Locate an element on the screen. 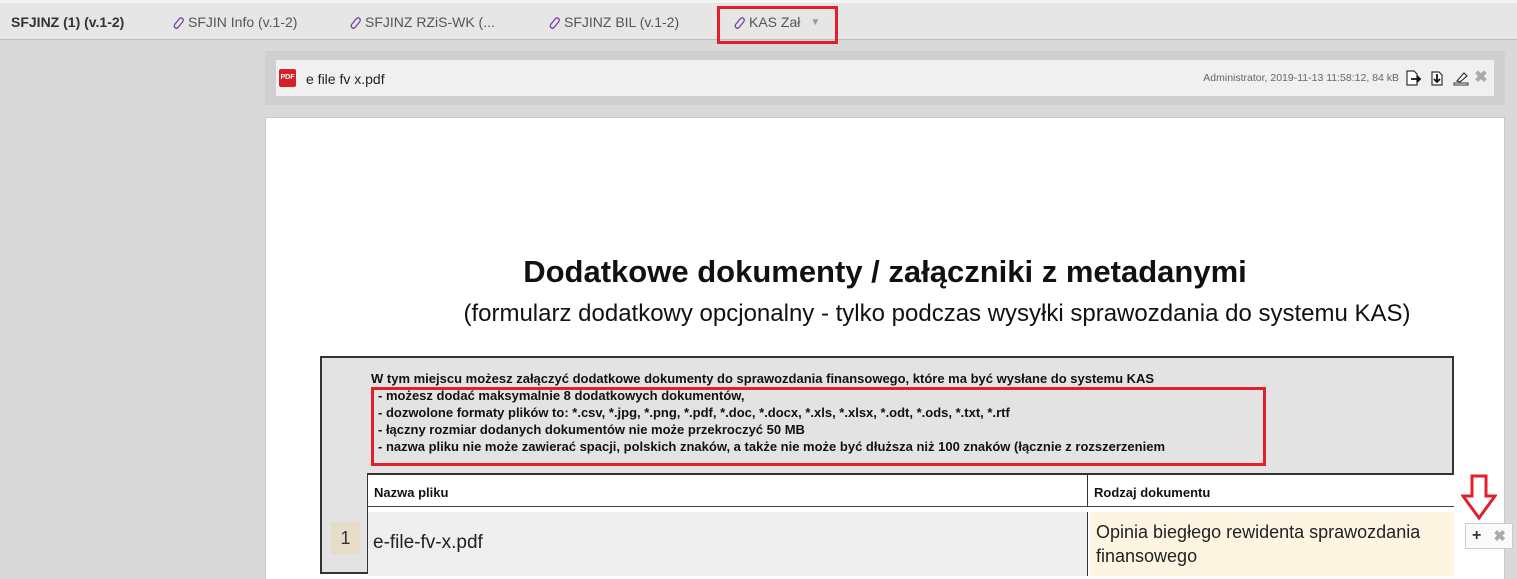 The width and height of the screenshot is (1517, 579). download-icon is located at coordinates (1437, 78).